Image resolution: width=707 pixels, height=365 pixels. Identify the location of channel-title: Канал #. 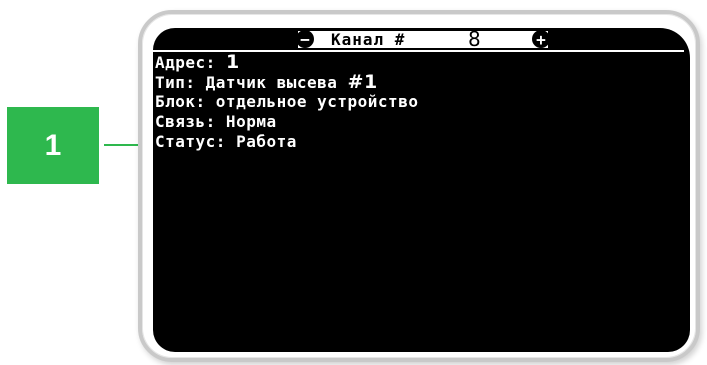
(368, 39).